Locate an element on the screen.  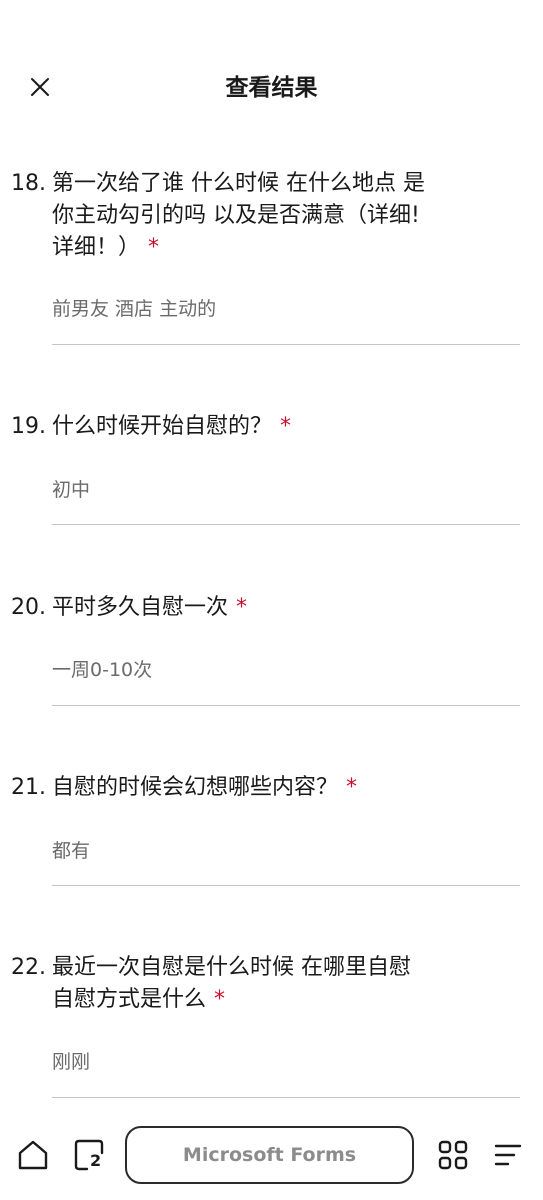
page-title: 查看结果 is located at coordinates (271, 88).